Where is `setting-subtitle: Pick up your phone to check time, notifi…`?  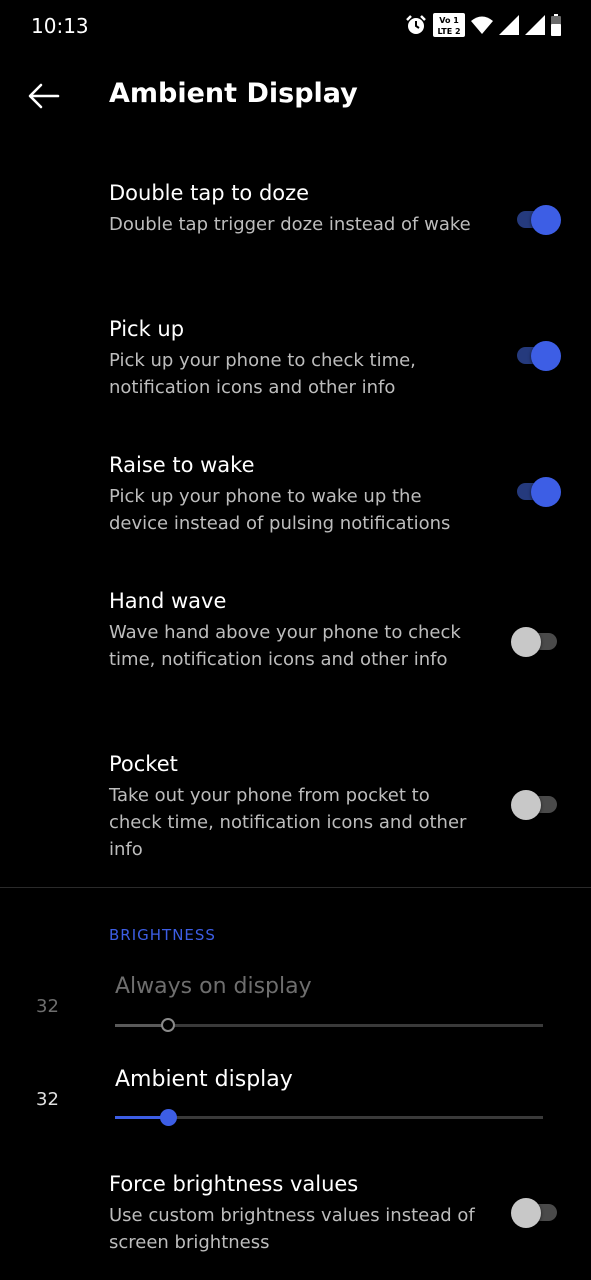 setting-subtitle: Pick up your phone to check time, notifi… is located at coordinates (262, 374).